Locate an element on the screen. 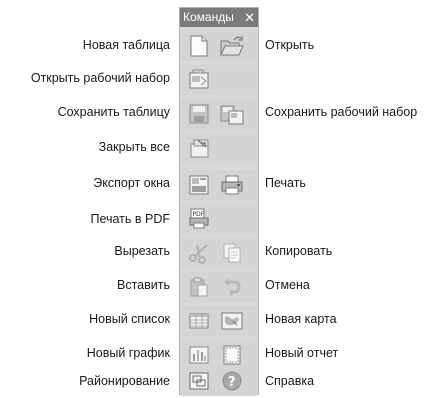 The height and width of the screenshot is (398, 437). new-table-button is located at coordinates (199, 46).